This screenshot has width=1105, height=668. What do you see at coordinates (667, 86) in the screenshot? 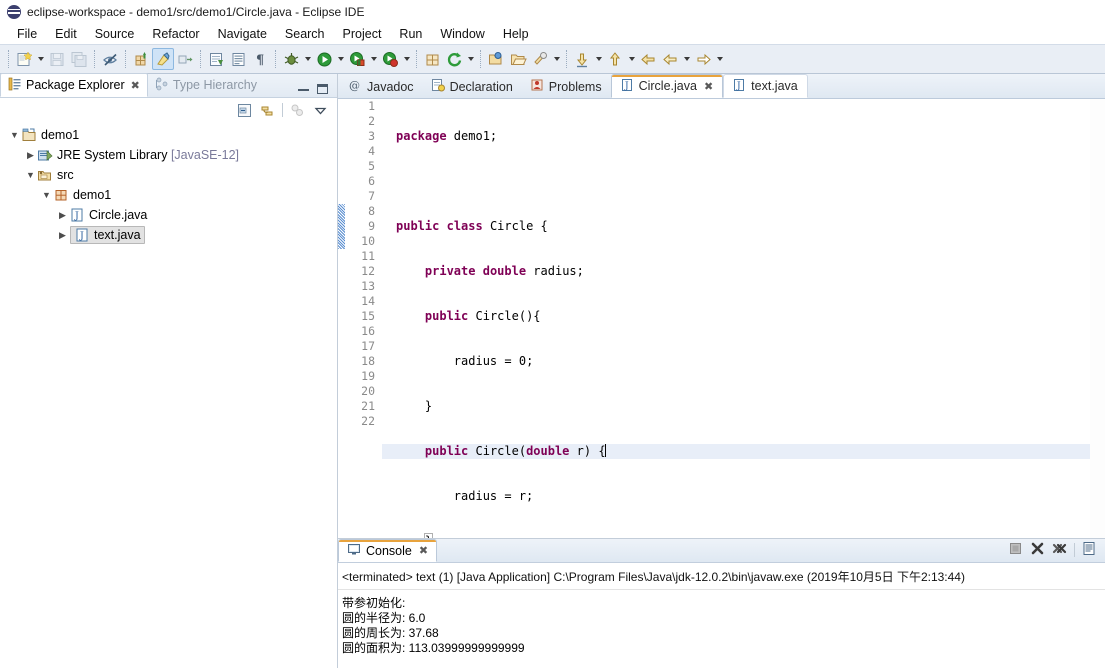
I see `tab-circle-java: J Circle.java ✖` at bounding box center [667, 86].